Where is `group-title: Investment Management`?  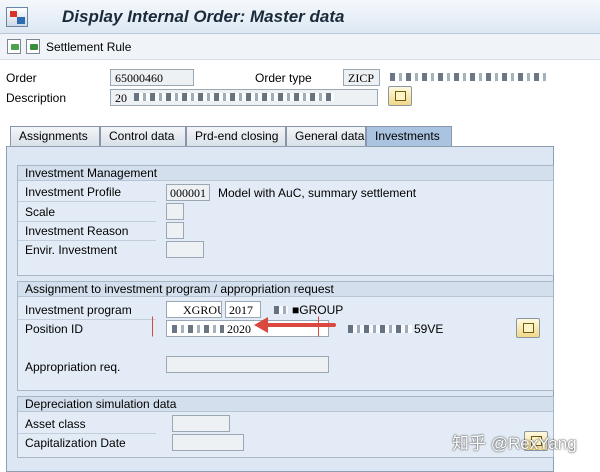 group-title: Investment Management is located at coordinates (285, 173).